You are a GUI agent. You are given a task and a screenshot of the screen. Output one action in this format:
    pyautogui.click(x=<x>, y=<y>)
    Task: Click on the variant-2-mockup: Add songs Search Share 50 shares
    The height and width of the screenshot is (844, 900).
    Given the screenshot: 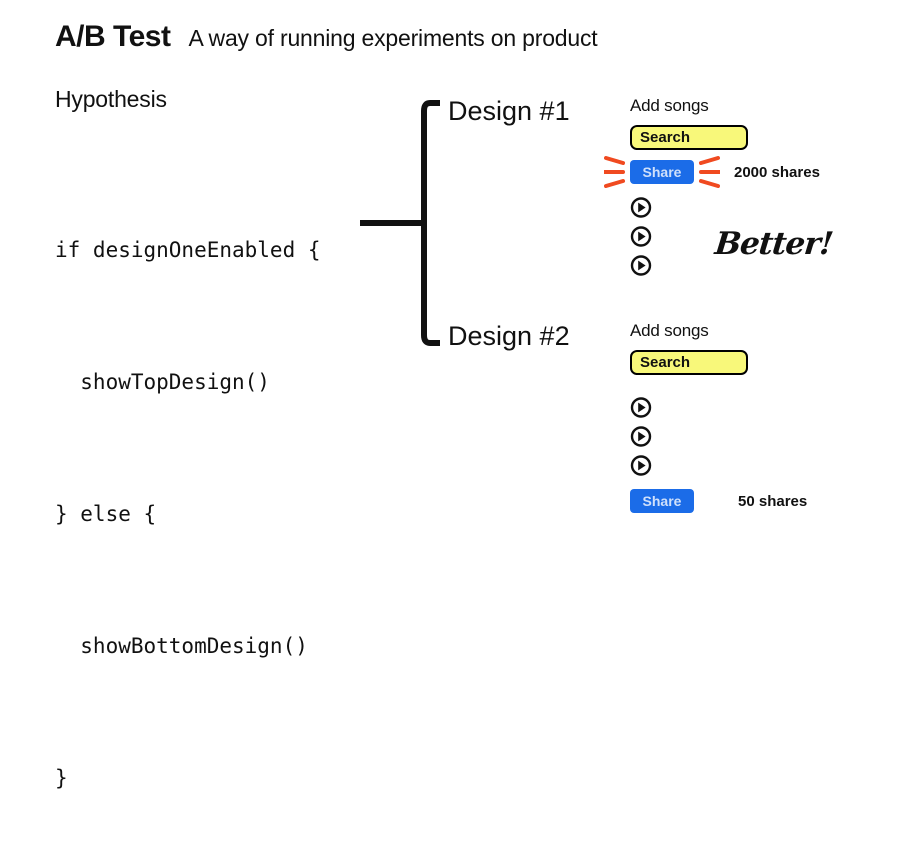 What is the action you would take?
    pyautogui.click(x=765, y=417)
    